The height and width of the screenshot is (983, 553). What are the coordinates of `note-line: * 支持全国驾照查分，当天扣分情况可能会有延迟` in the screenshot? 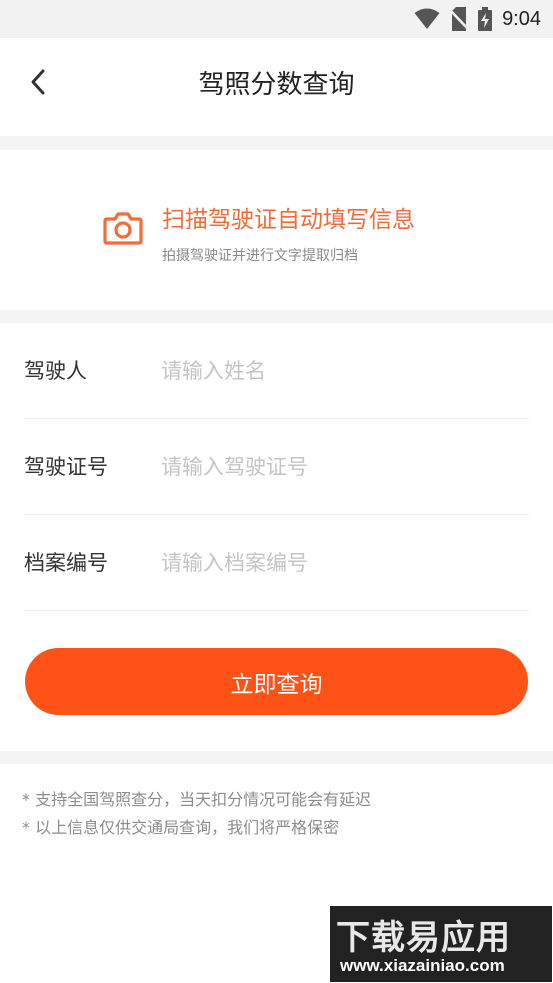 It's located at (197, 799).